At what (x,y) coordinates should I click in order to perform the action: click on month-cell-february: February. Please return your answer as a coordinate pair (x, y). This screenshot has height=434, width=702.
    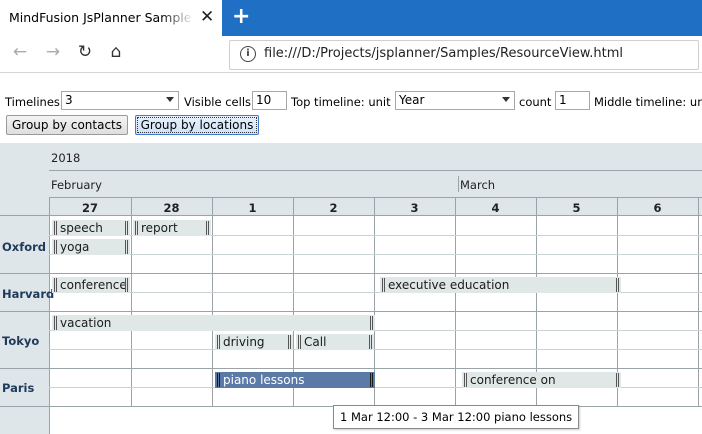
    Looking at the image, I should click on (76, 185).